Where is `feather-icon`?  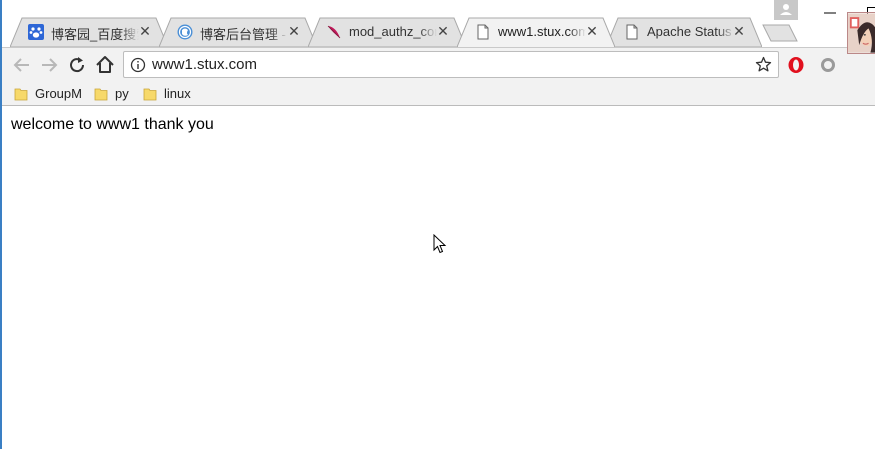
feather-icon is located at coordinates (334, 32).